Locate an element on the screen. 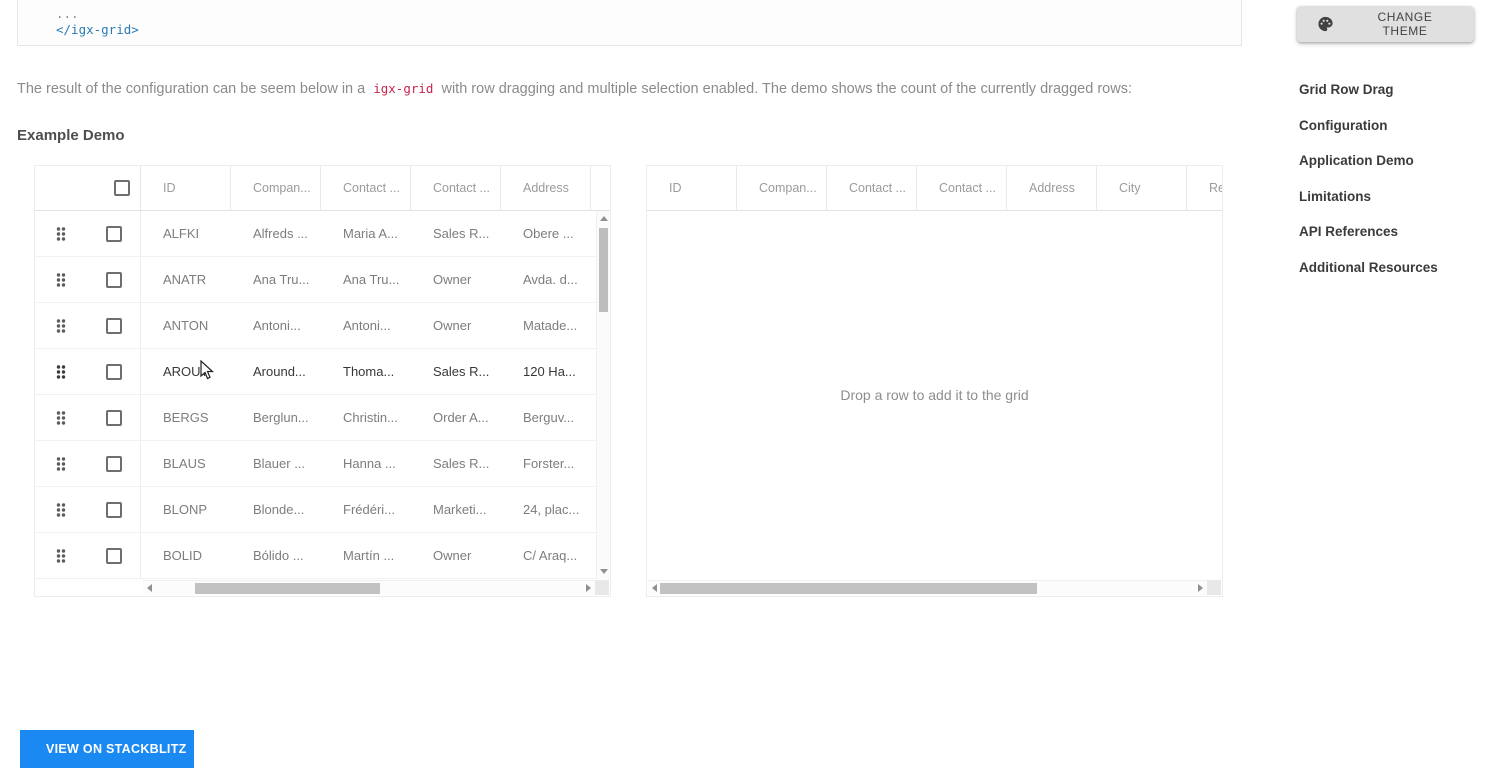 The width and height of the screenshot is (1511, 773). grid-cell: BLAUS is located at coordinates (186, 463).